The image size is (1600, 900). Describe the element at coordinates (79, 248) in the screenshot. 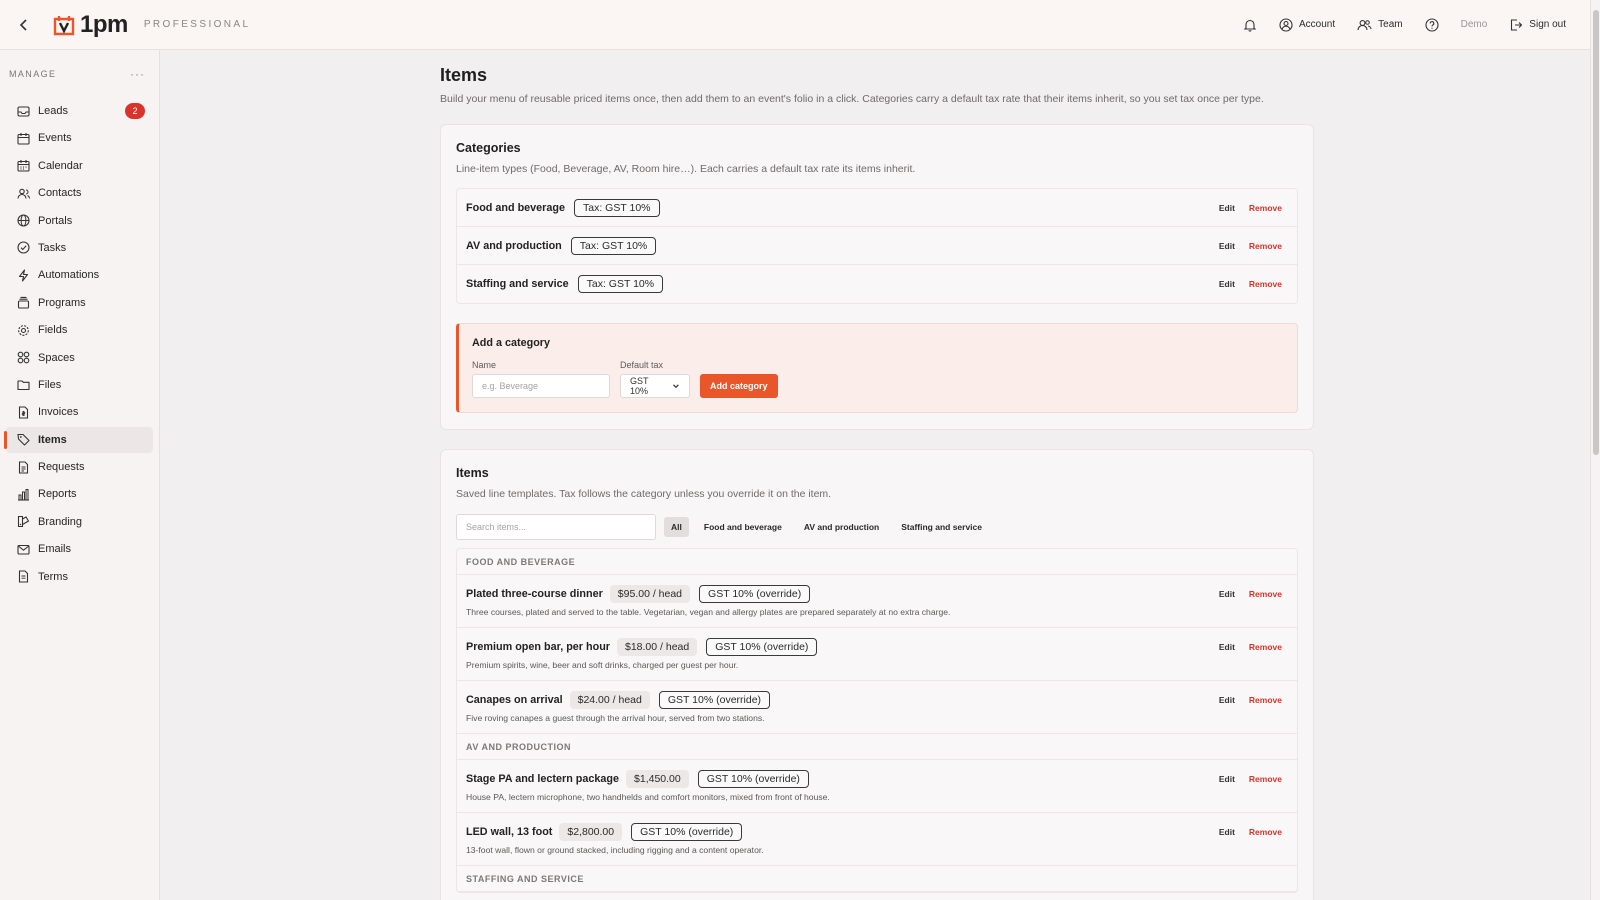

I see `sidebar-item-tasks: Tasks` at that location.